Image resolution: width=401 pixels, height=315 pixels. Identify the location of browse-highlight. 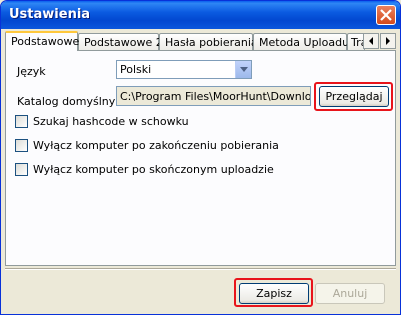
(353, 96).